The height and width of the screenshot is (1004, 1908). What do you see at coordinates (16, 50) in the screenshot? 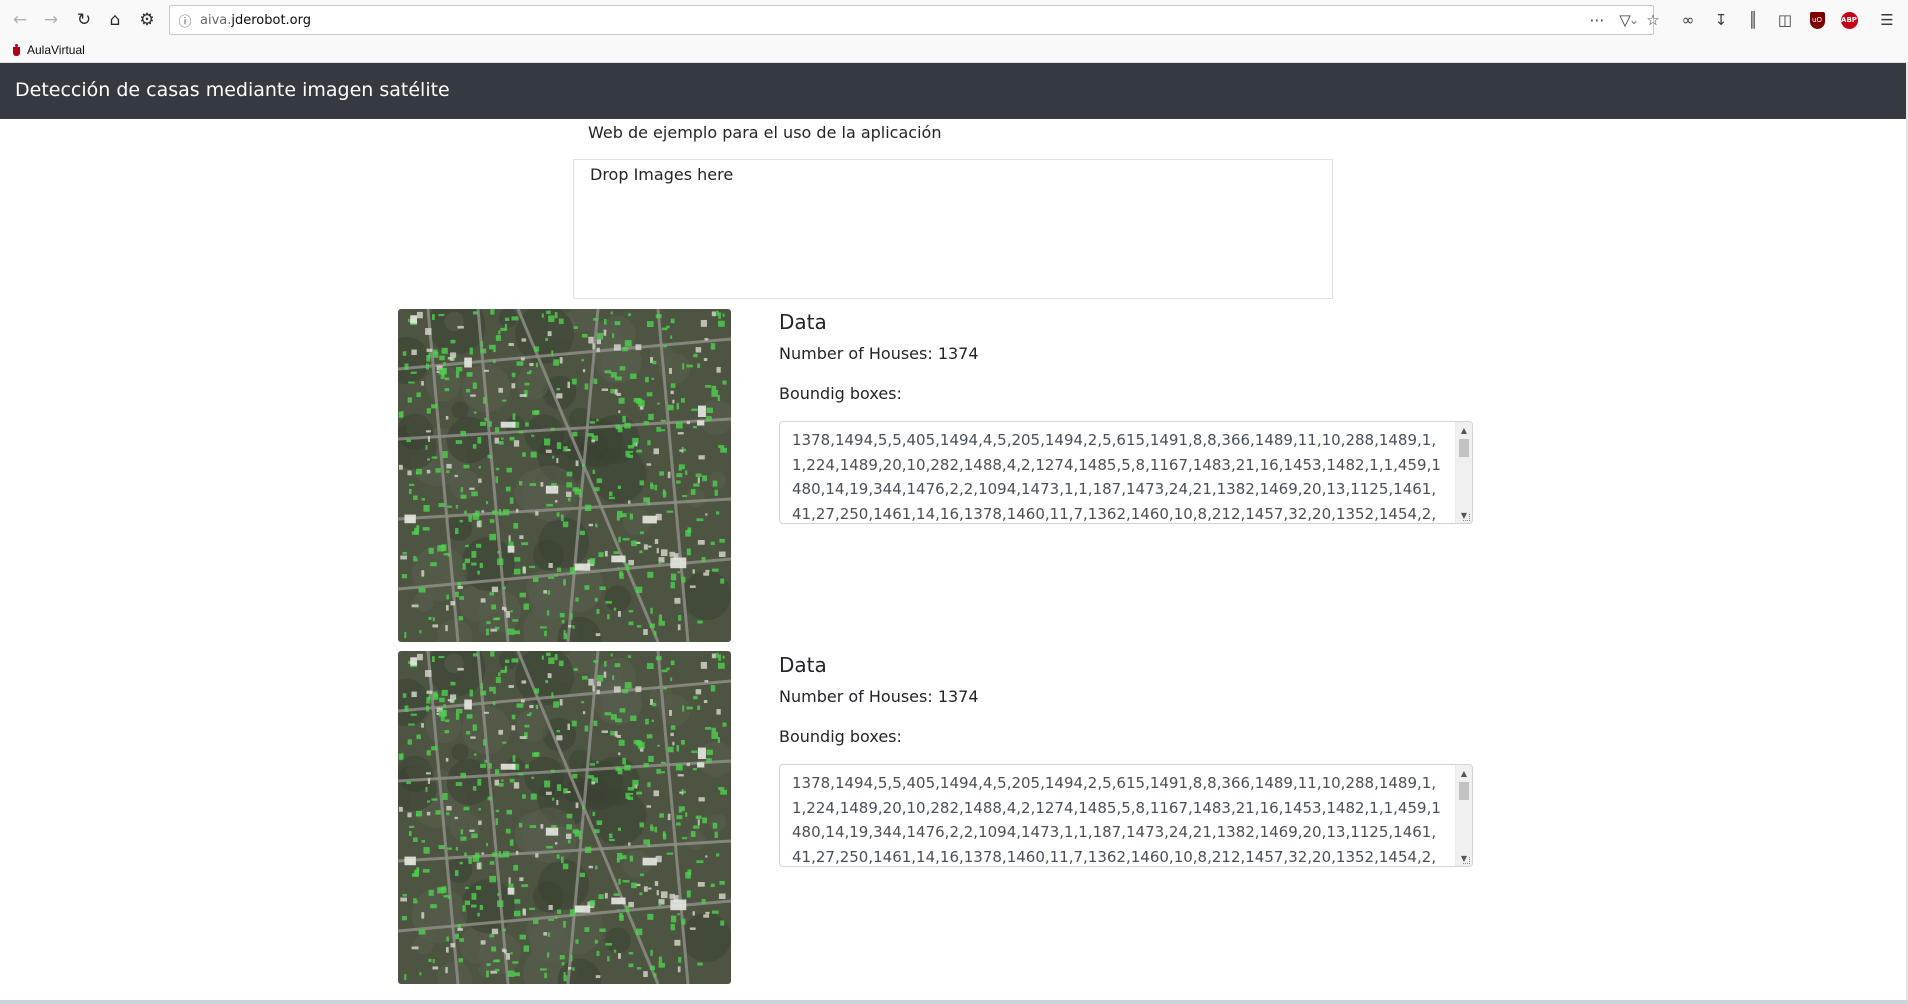
I see `university-favicon-icon` at bounding box center [16, 50].